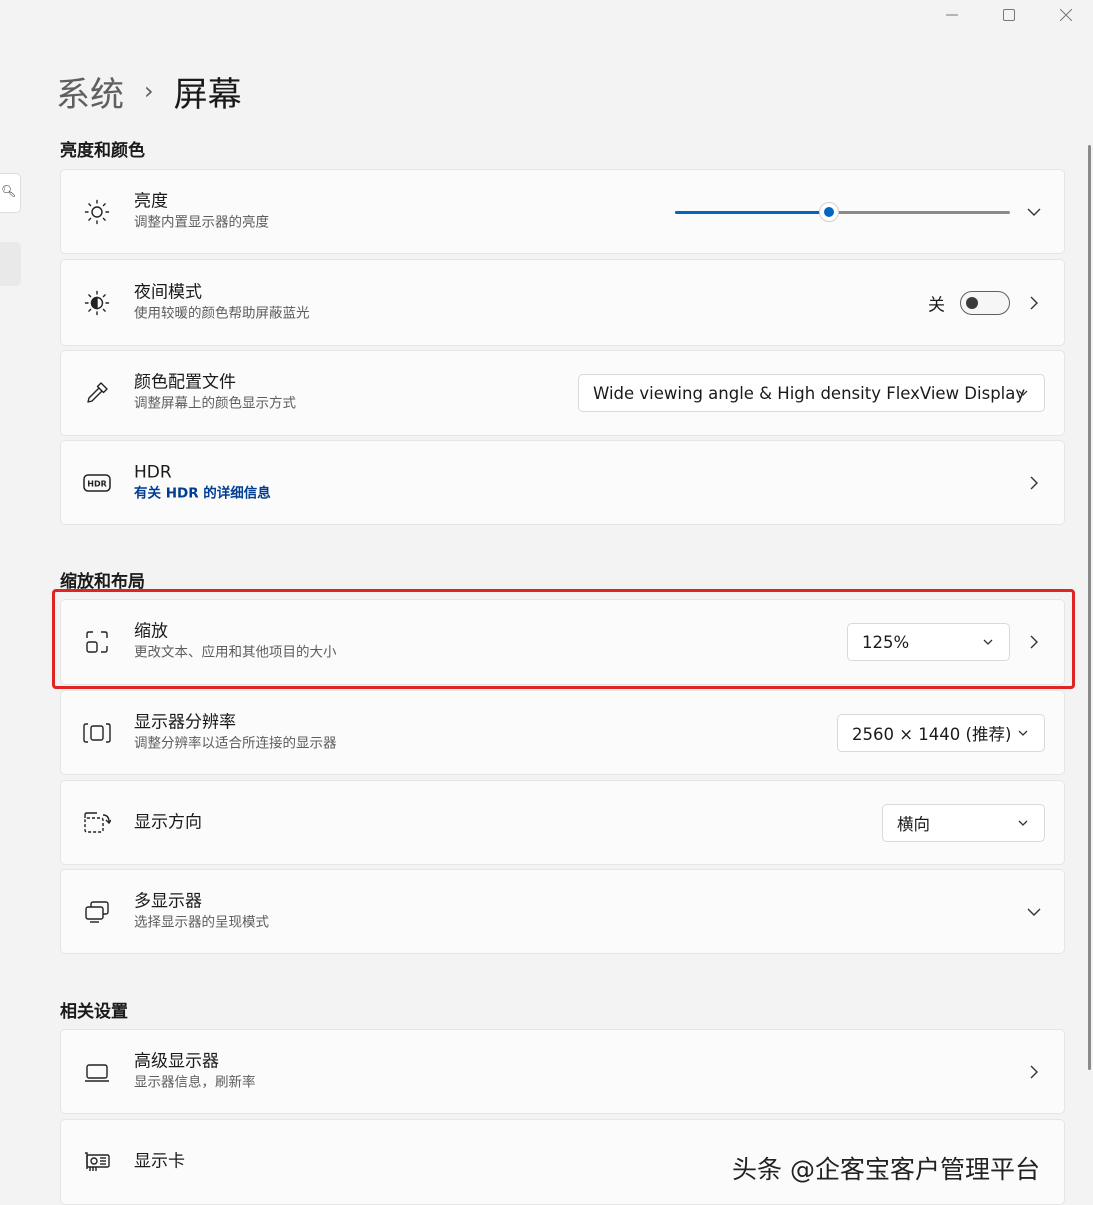  I want to click on hdr-icon: HDR, so click(97, 483).